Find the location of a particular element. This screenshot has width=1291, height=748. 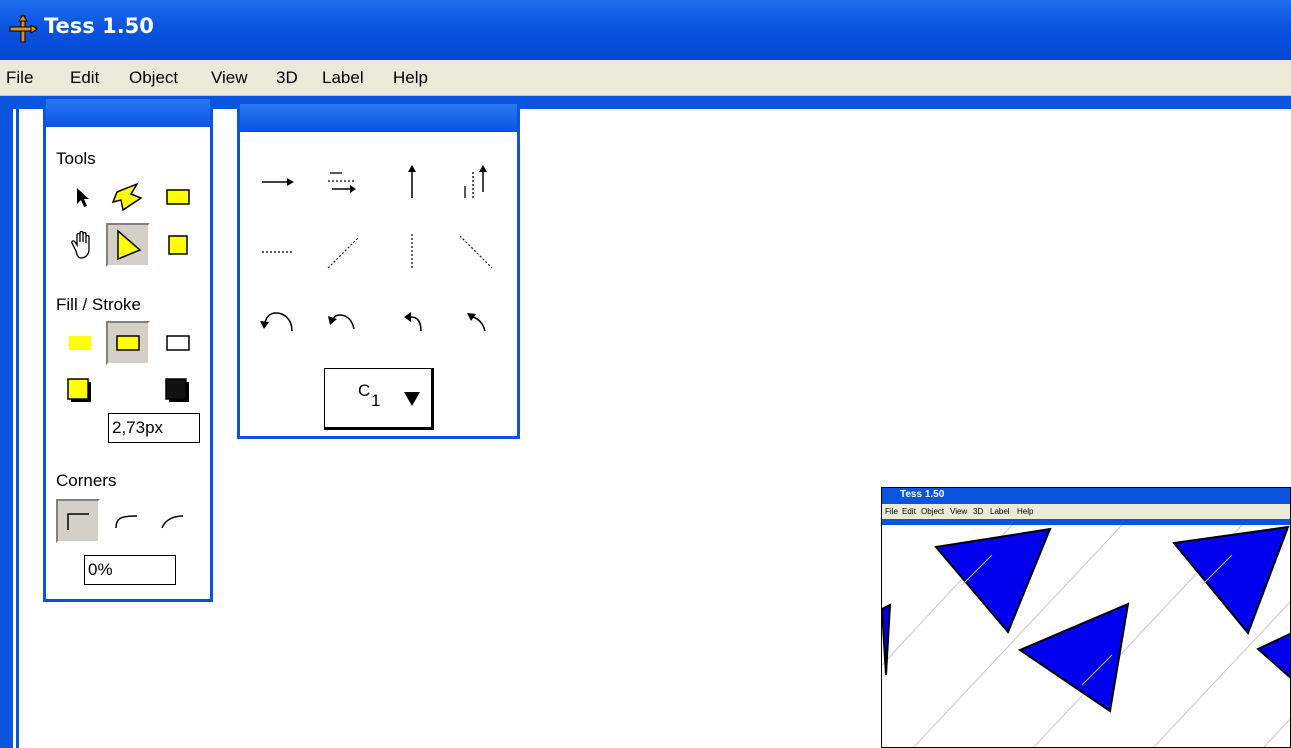

corner-arc-option is located at coordinates (172, 521).